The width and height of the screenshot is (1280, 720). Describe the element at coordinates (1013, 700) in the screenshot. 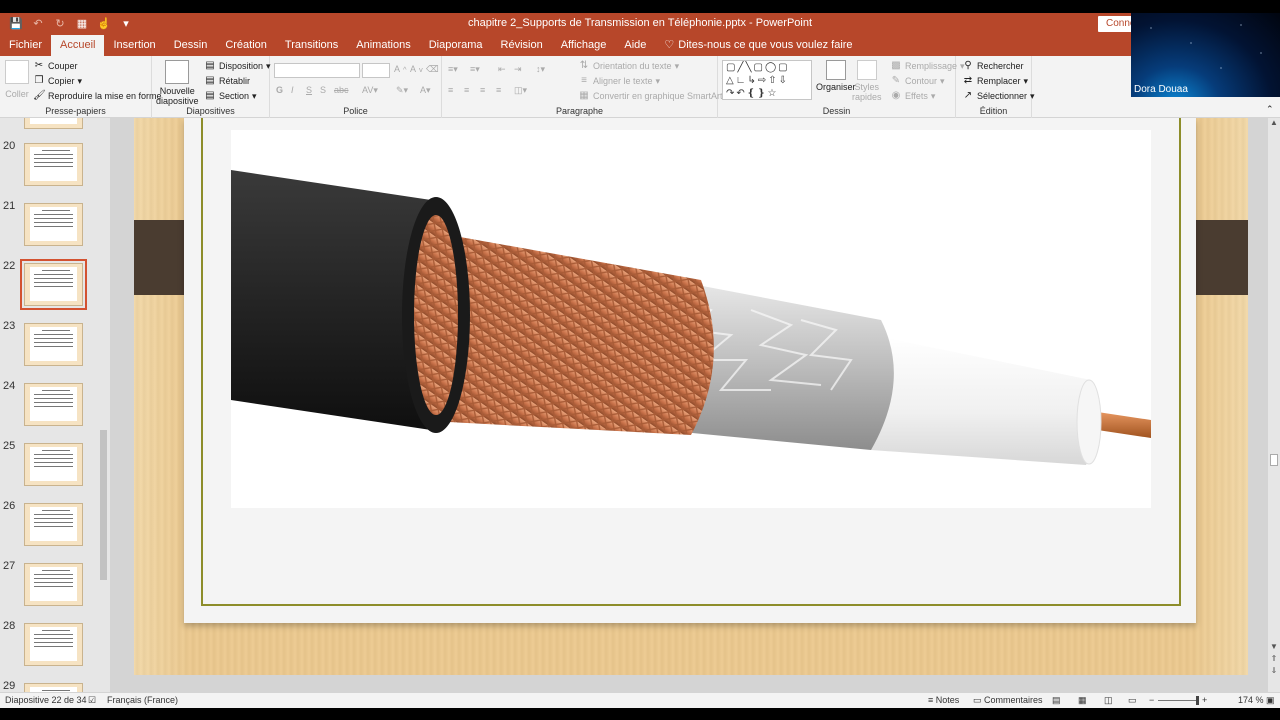

I see `comments-label: Commentaires` at that location.